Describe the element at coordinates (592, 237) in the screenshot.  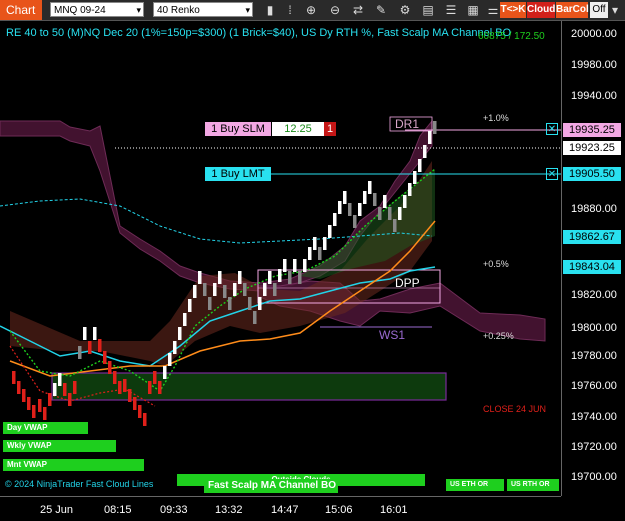
I see `price-tag-ma1: 19862.67` at that location.